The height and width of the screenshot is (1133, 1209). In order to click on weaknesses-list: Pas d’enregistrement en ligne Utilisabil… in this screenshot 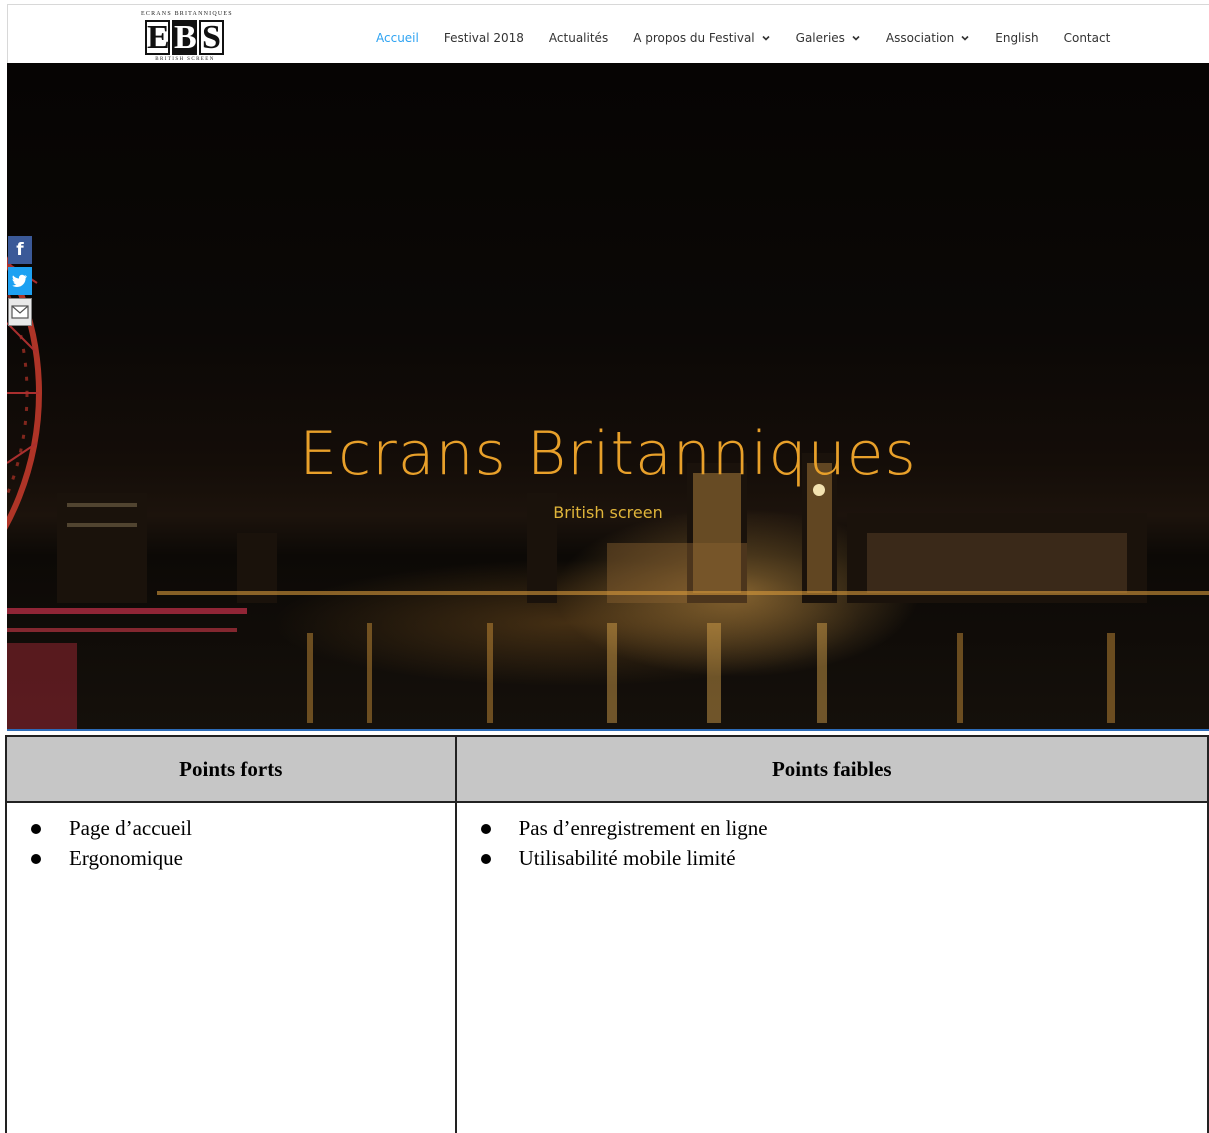, I will do `click(832, 843)`.